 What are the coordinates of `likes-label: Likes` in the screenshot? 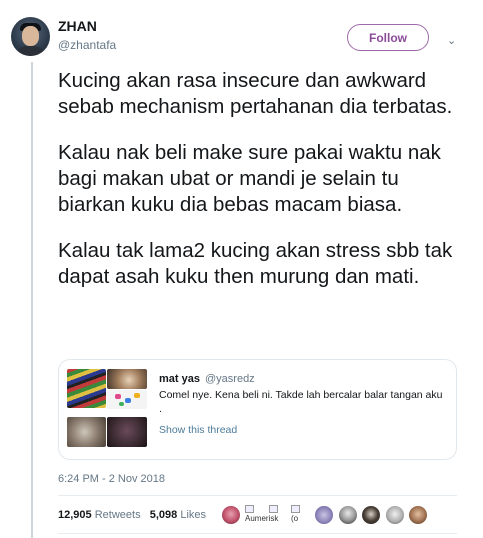 It's located at (193, 515).